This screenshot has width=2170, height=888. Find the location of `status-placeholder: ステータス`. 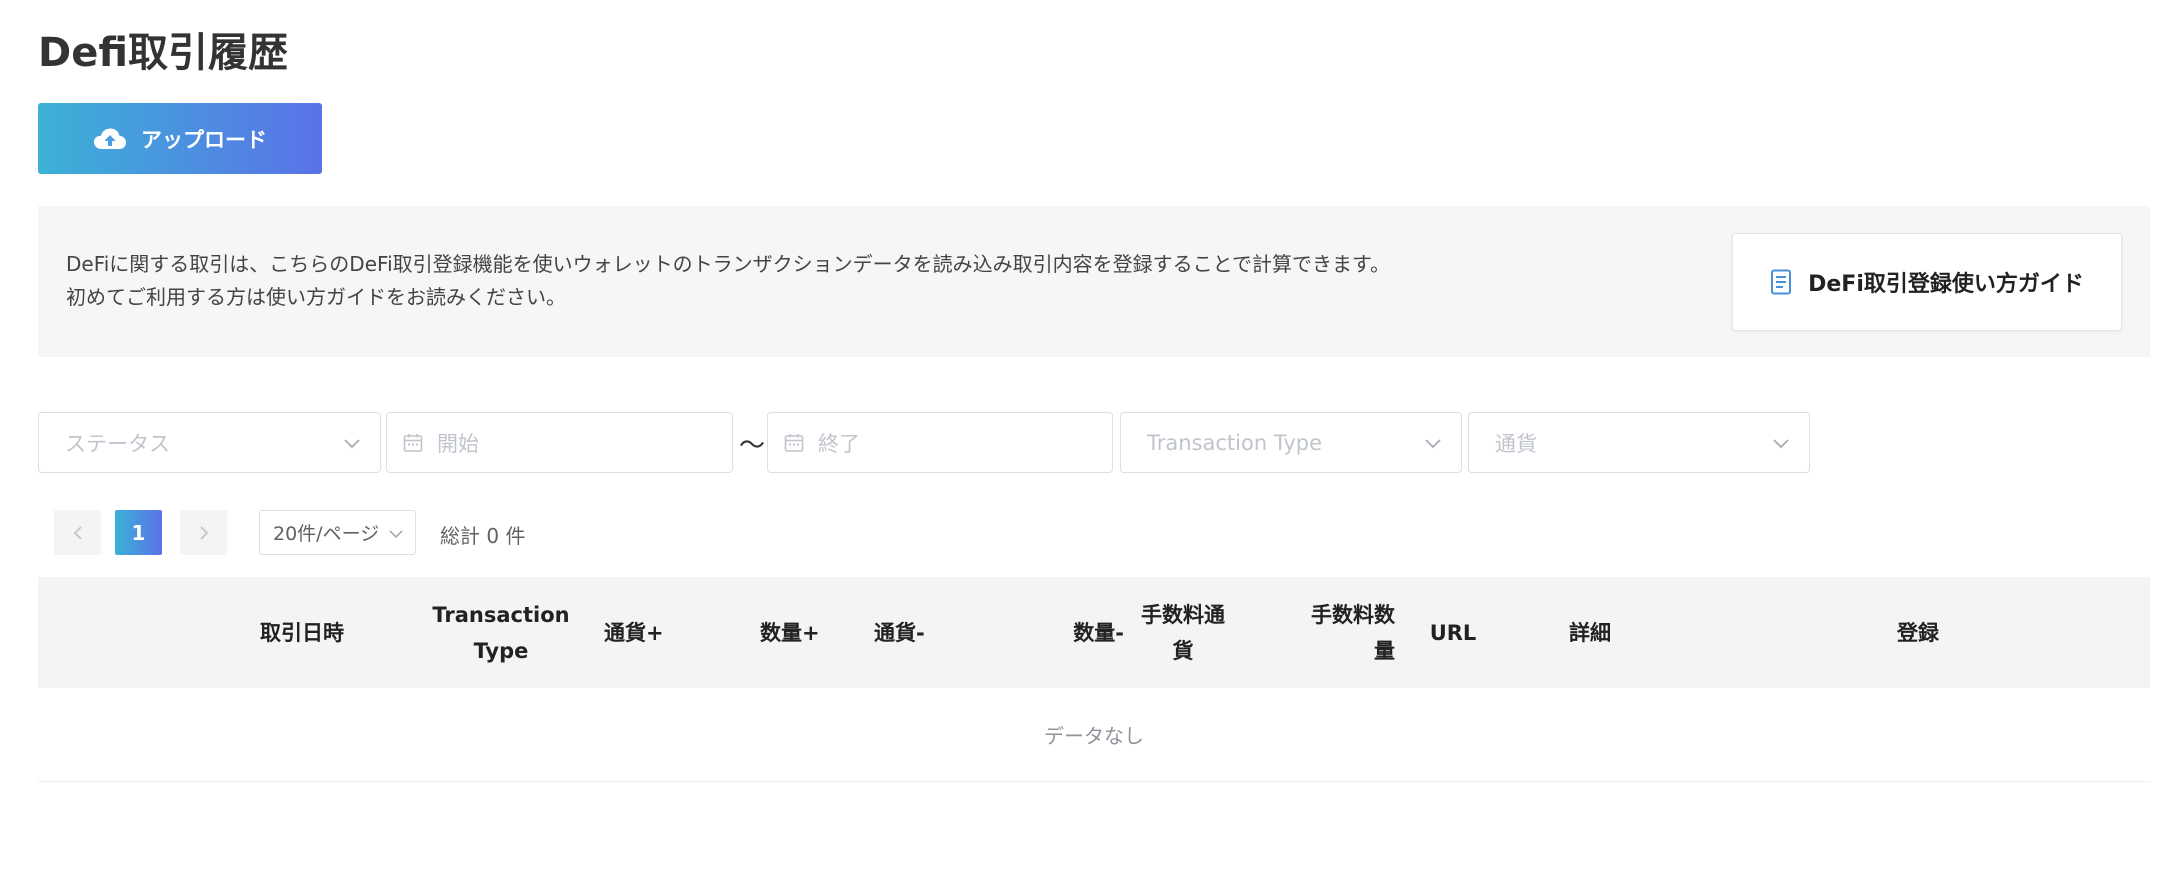

status-placeholder: ステータス is located at coordinates (117, 443).